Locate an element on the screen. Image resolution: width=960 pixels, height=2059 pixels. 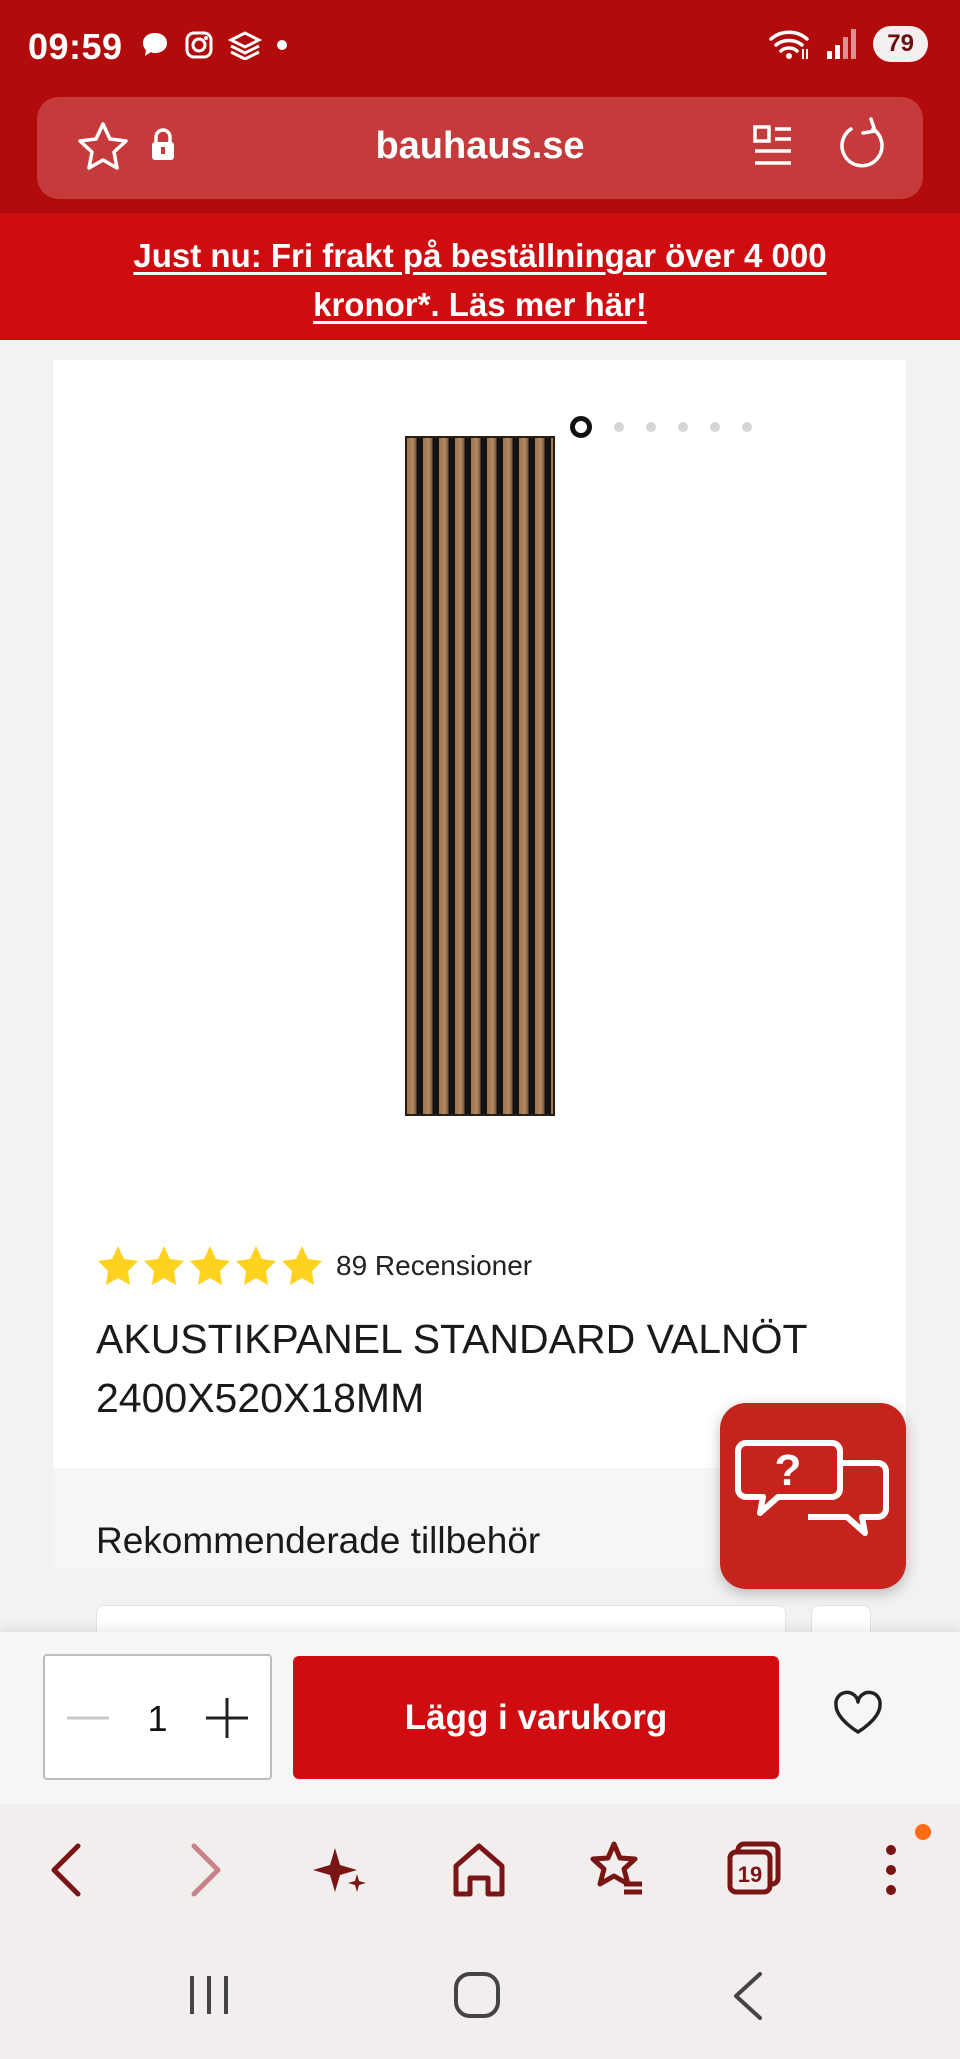
quantity-stepper: 1 is located at coordinates (157, 1717).